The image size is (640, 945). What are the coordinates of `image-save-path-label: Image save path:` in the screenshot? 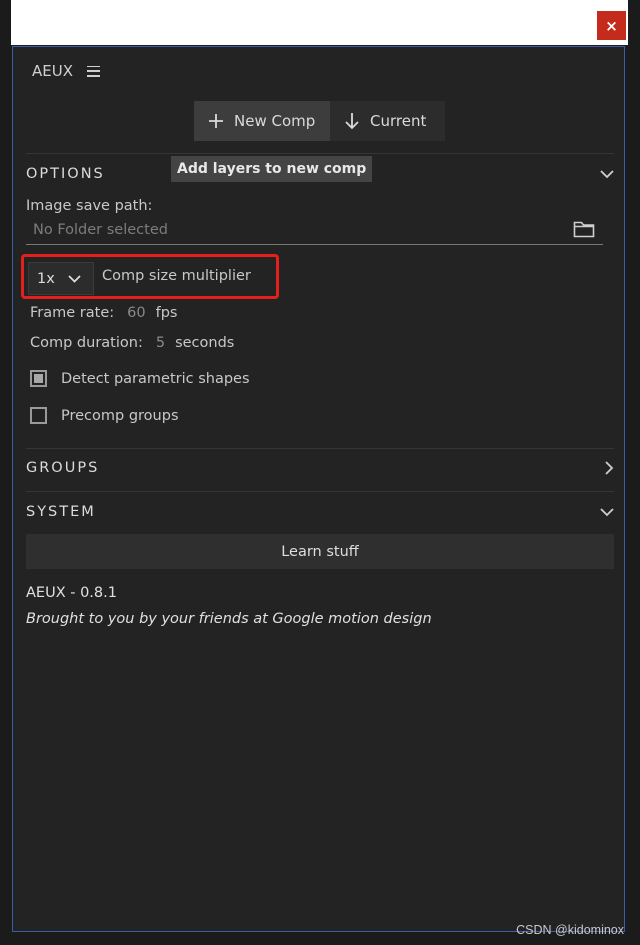 It's located at (89, 206).